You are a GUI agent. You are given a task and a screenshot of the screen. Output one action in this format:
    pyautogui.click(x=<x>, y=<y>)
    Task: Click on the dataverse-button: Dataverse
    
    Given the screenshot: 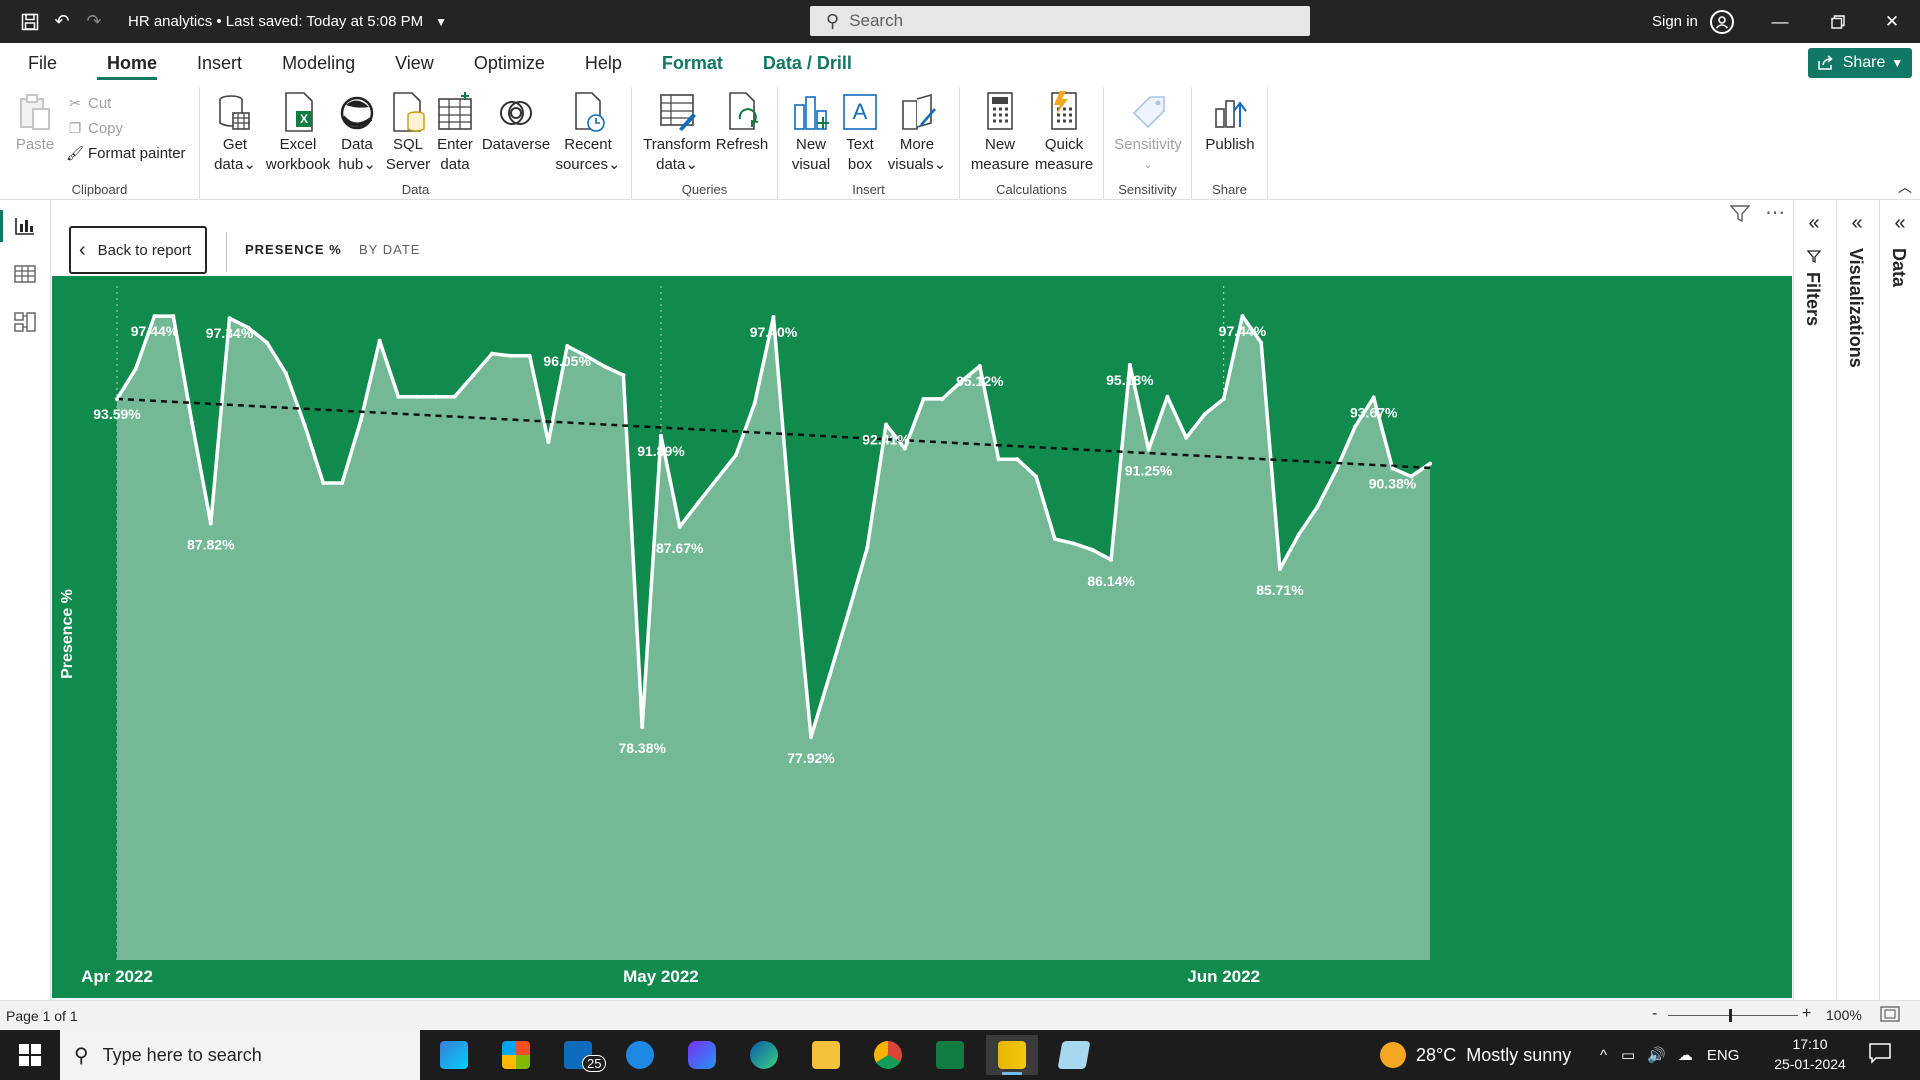 What is the action you would take?
    pyautogui.click(x=516, y=123)
    